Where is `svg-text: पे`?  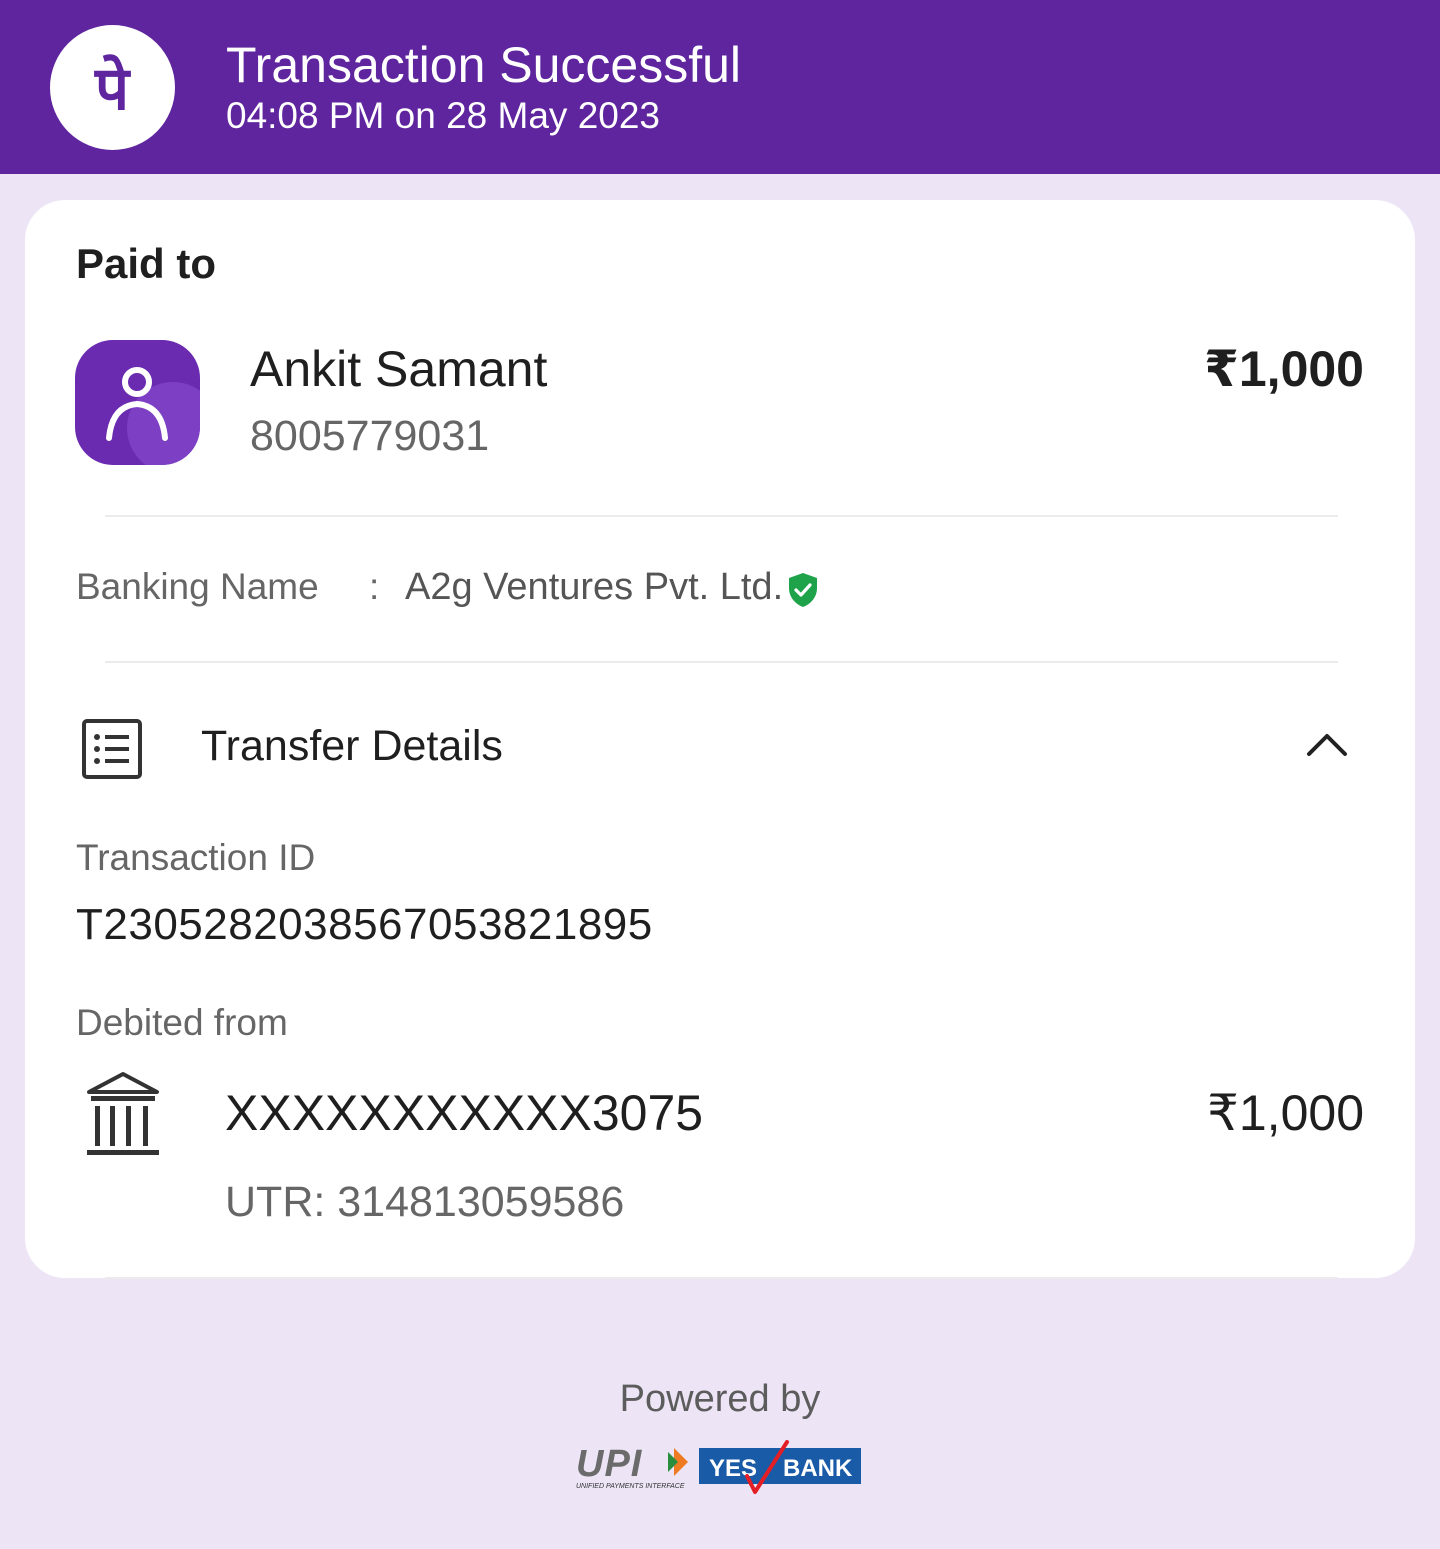 svg-text: पे is located at coordinates (112, 89).